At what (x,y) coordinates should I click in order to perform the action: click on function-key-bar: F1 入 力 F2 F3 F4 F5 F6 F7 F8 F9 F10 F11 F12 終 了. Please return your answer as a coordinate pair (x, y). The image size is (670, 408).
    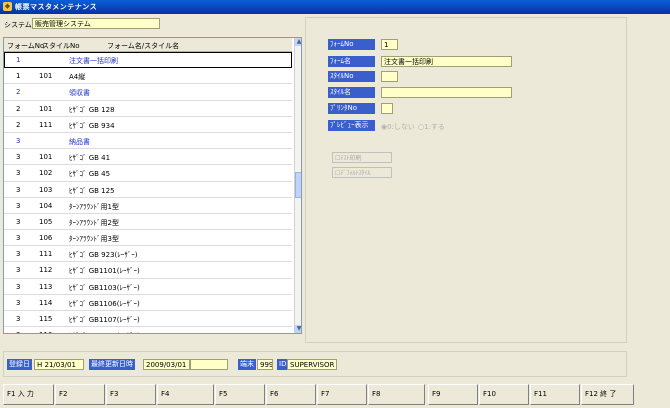
    Looking at the image, I should click on (335, 395).